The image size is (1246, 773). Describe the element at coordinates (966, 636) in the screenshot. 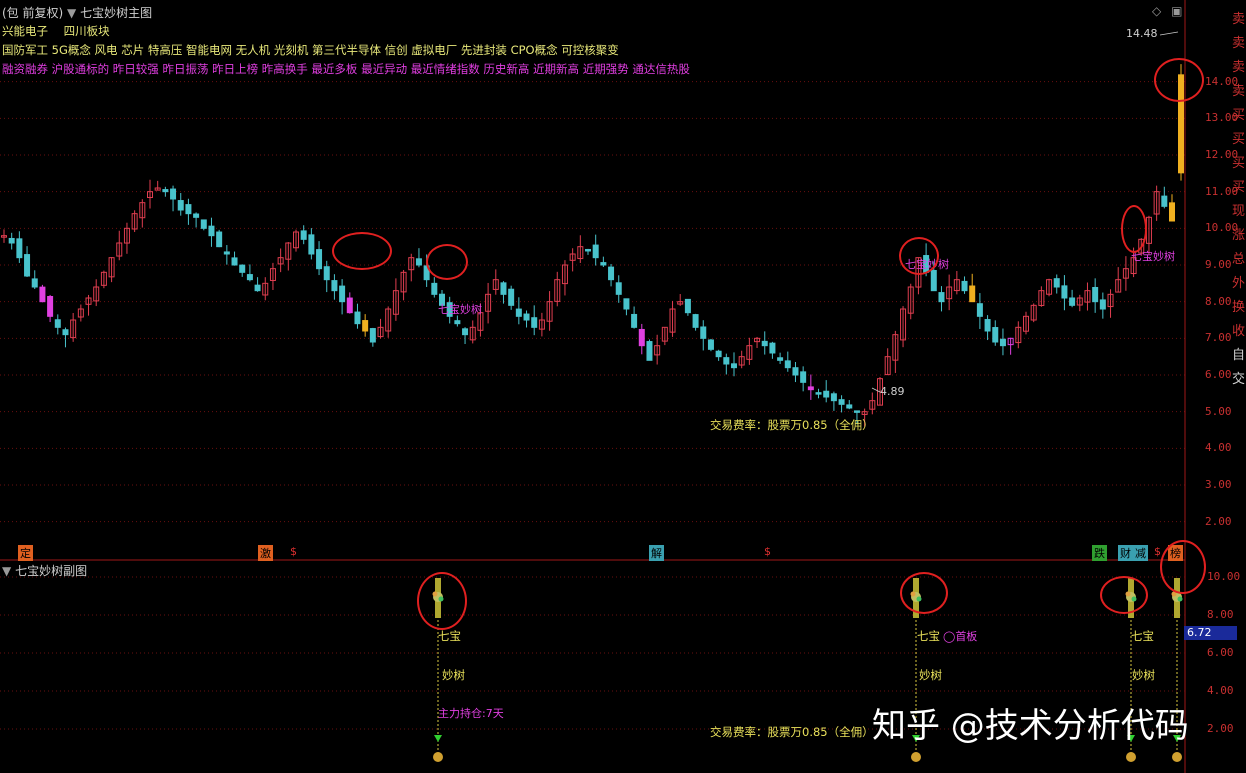

I see `sub-shouban-text: 首板` at that location.